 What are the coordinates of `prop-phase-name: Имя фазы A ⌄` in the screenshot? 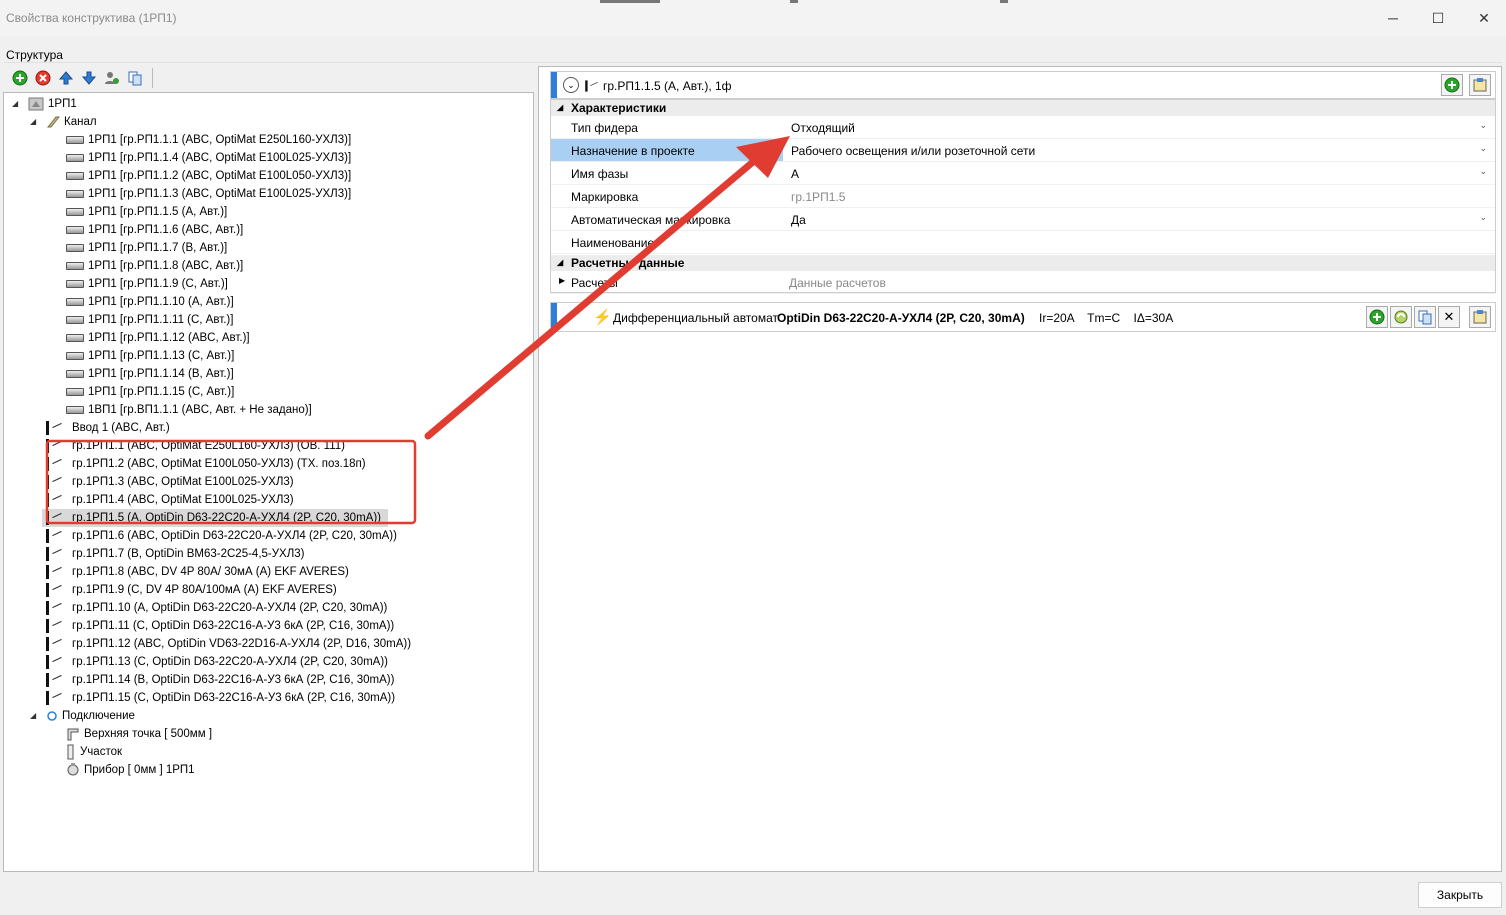 It's located at (1023, 173).